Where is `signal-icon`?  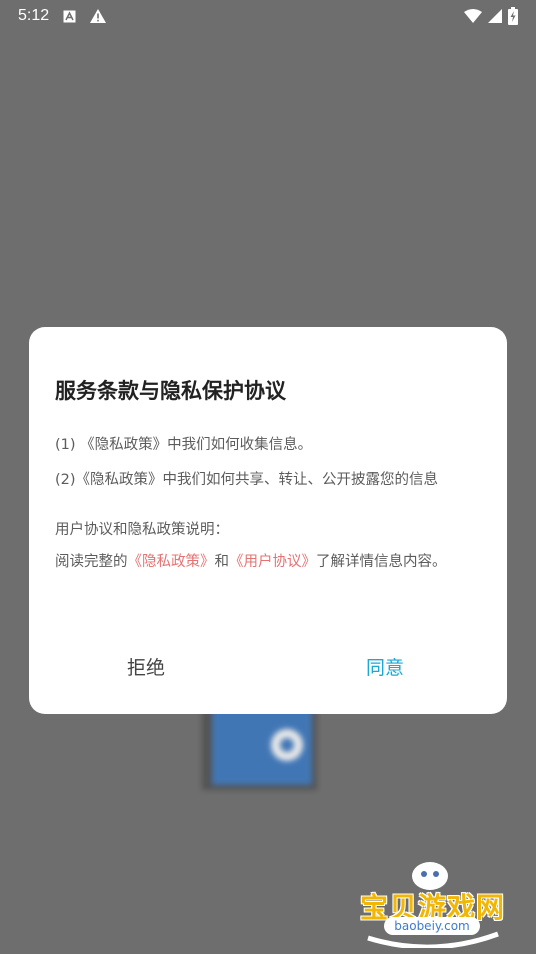 signal-icon is located at coordinates (495, 16).